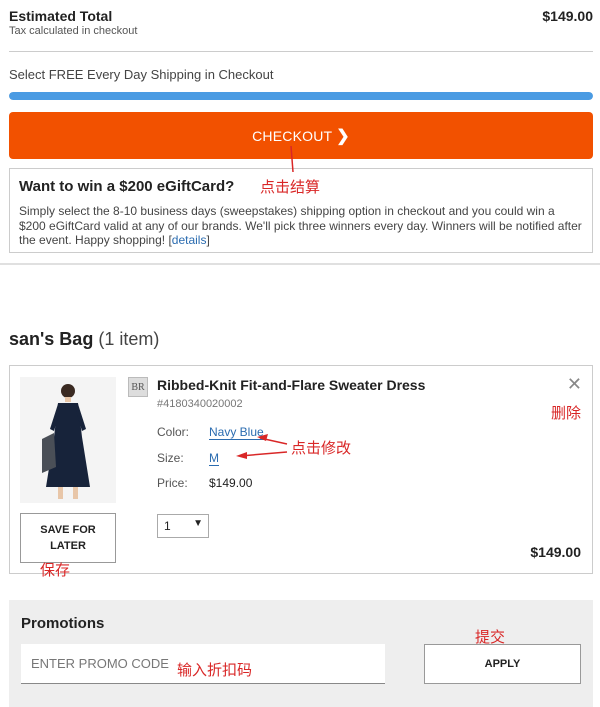 This screenshot has height=707, width=600. Describe the element at coordinates (231, 483) in the screenshot. I see `price-value: $149.00` at that location.